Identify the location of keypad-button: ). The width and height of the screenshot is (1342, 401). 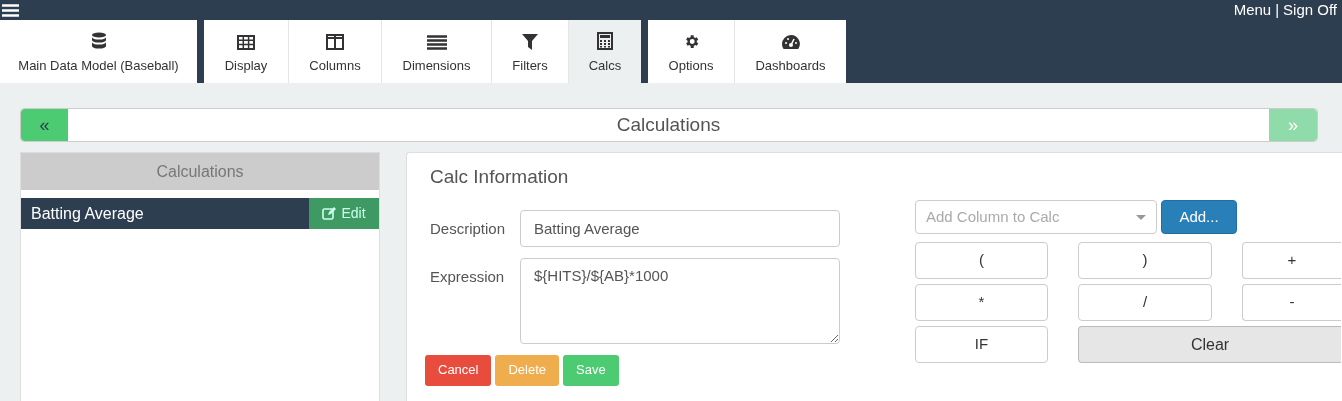
(1145, 260).